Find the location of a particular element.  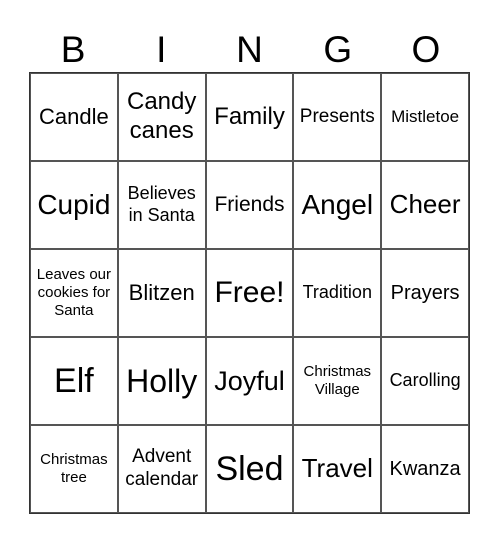

bingo-cell: Joyful is located at coordinates (249, 381).